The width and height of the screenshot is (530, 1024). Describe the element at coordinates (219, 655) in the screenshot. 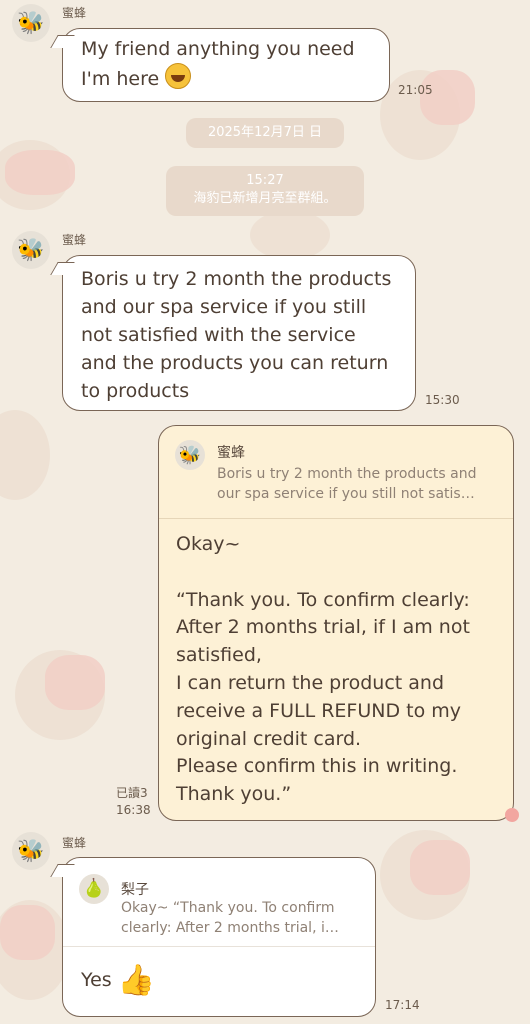

I see `reply-line: satisfied,` at that location.